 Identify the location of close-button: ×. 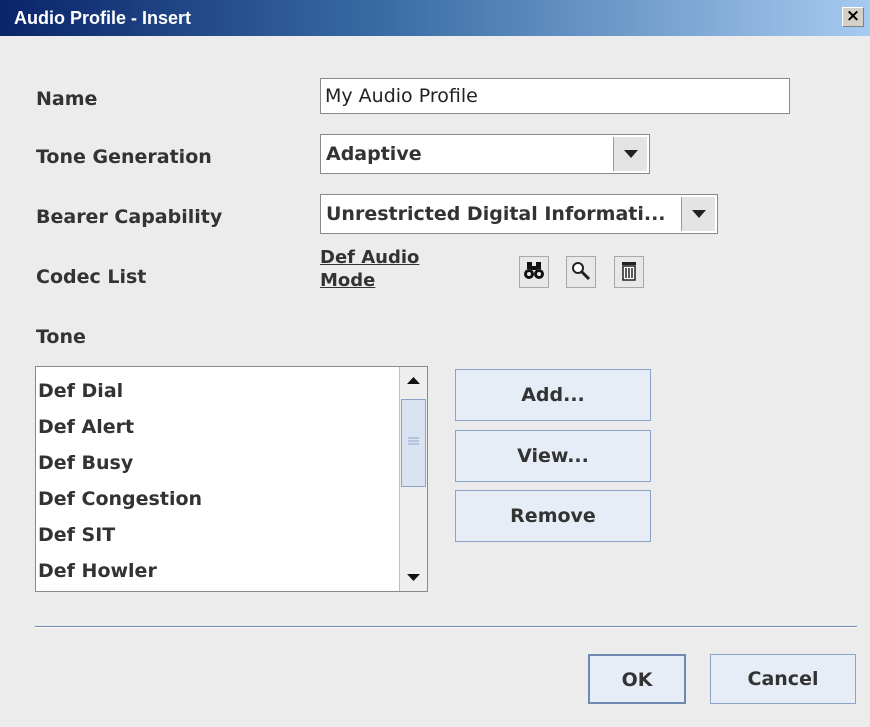
(853, 17).